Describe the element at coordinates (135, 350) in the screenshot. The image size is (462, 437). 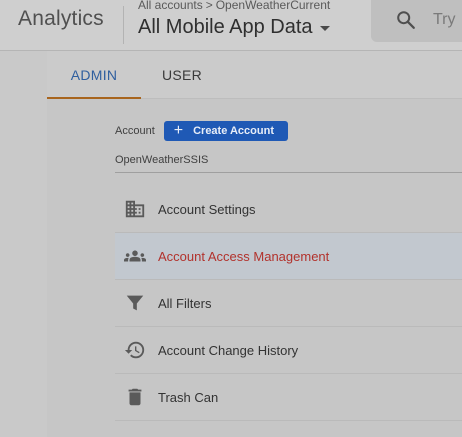
I see `history-icon` at that location.